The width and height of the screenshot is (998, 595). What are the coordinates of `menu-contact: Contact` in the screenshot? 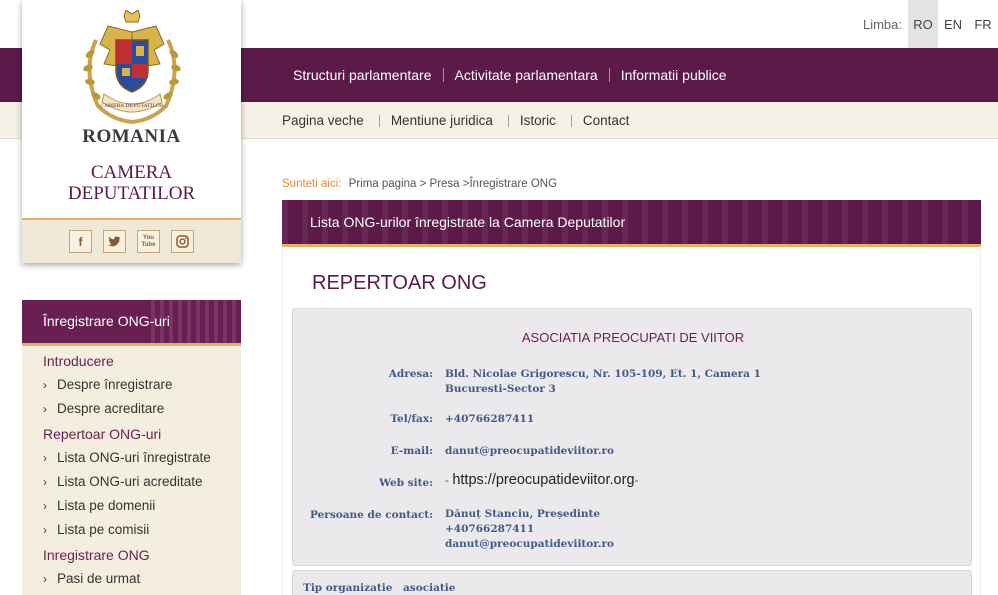 It's located at (608, 120).